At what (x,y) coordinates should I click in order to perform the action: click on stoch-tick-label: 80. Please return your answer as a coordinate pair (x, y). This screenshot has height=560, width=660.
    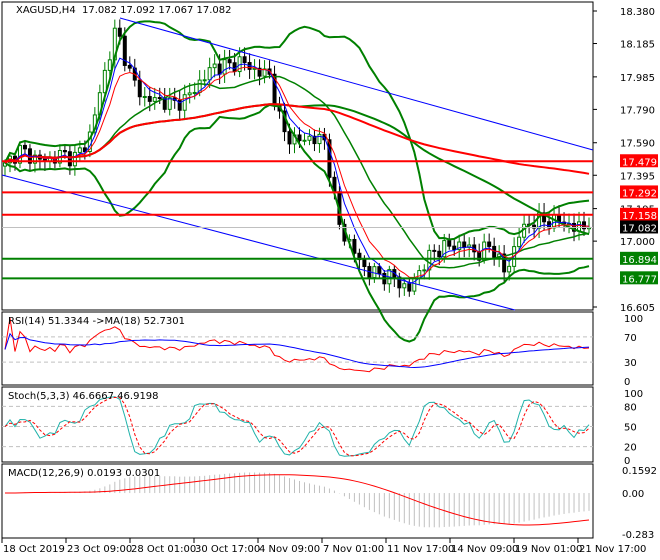
    Looking at the image, I should click on (630, 407).